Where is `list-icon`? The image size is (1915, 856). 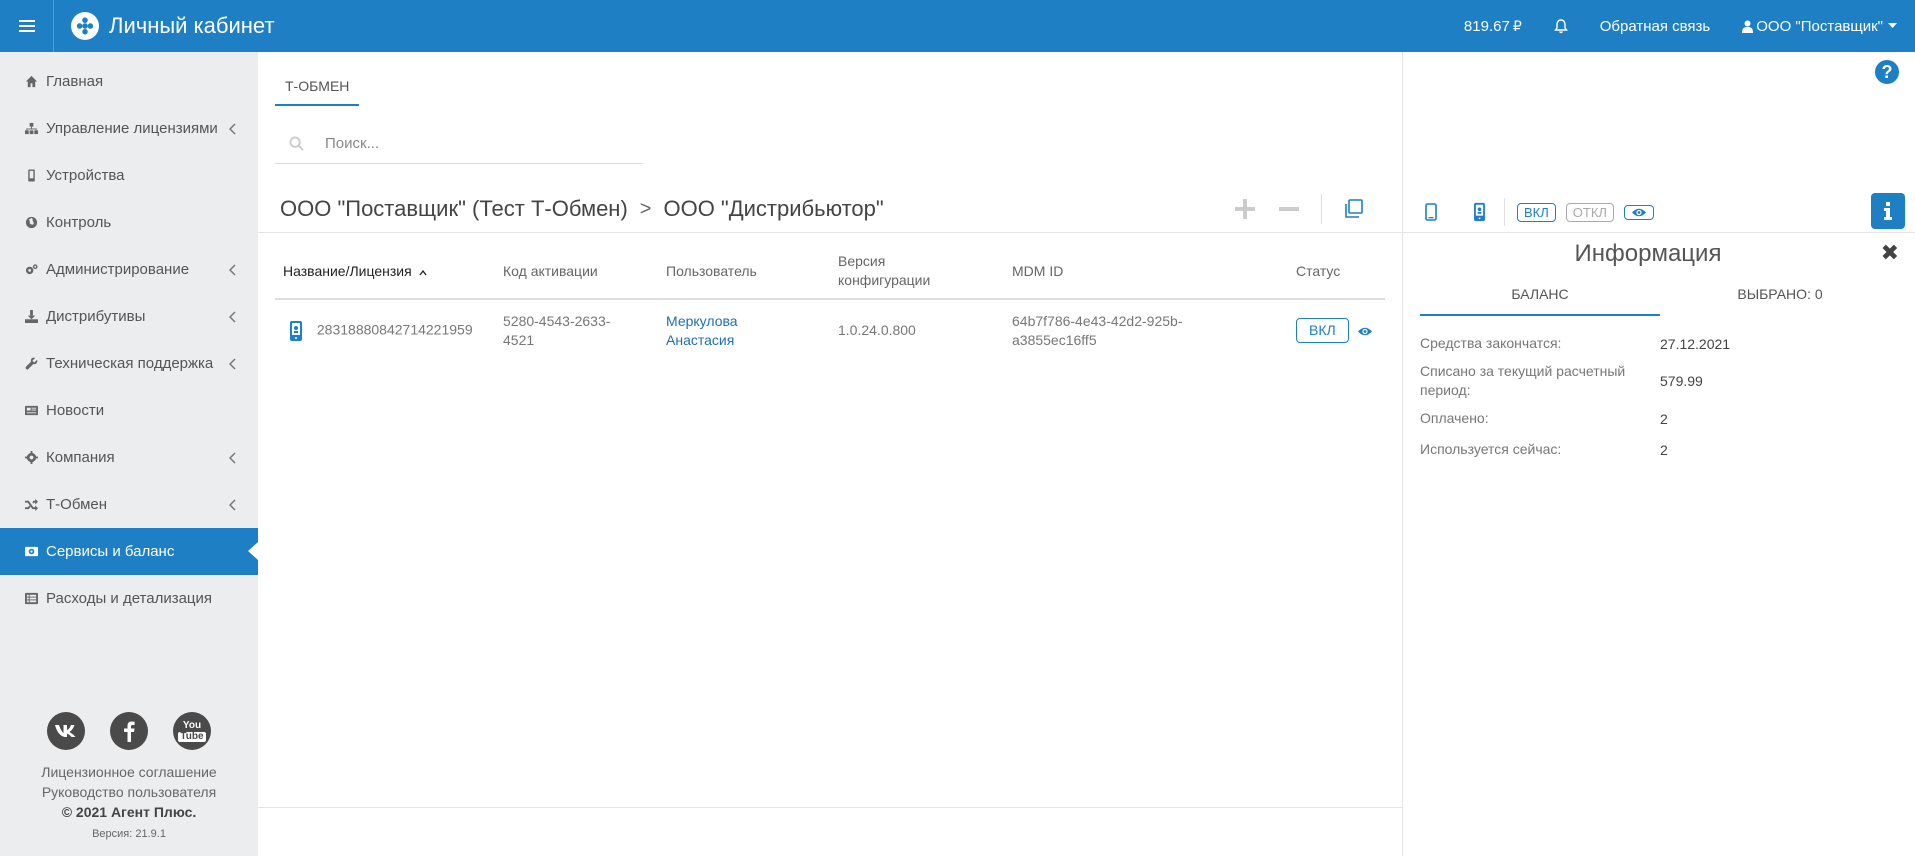
list-icon is located at coordinates (31, 599).